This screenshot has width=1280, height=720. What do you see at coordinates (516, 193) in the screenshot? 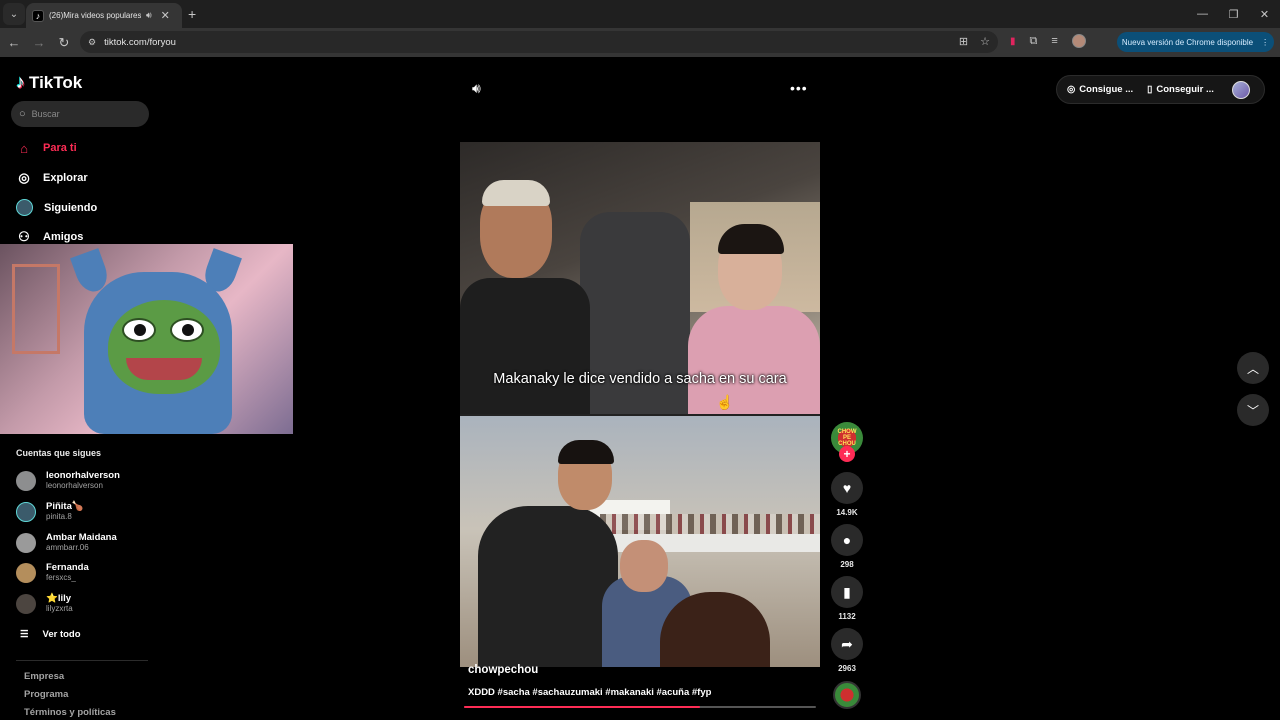
I see `person-left-hair` at bounding box center [516, 193].